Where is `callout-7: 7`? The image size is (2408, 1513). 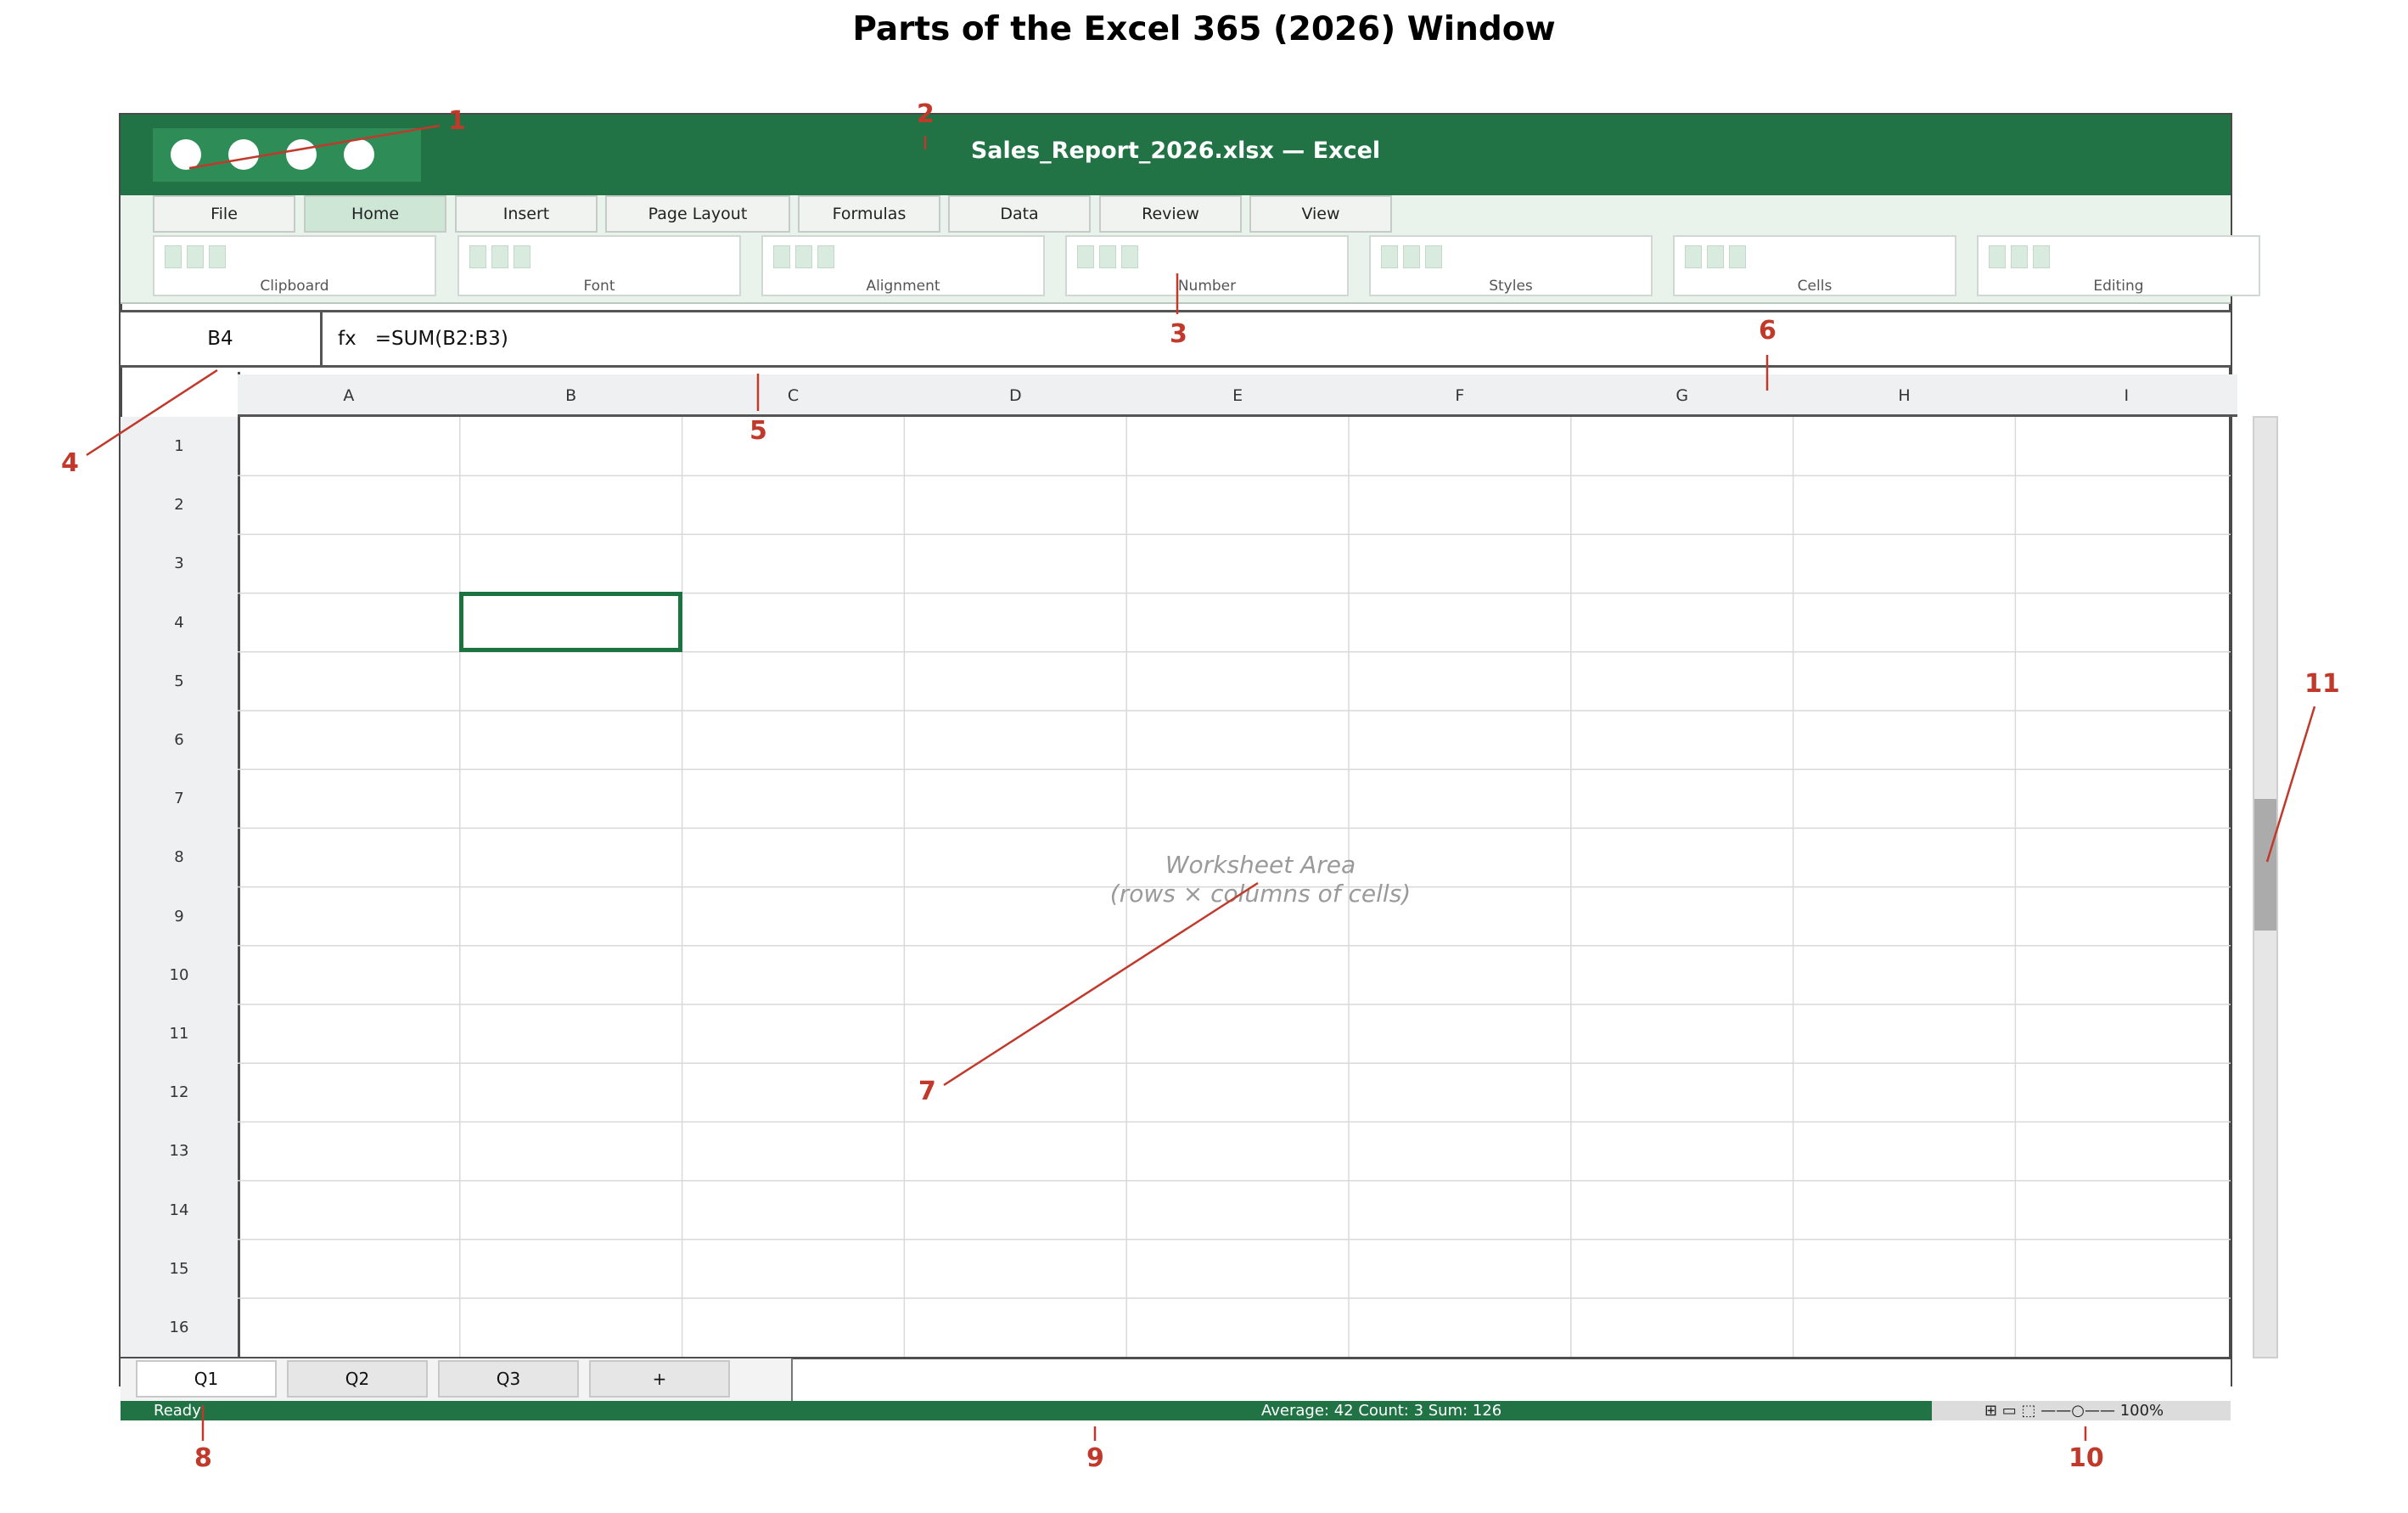
callout-7: 7 is located at coordinates (927, 1091).